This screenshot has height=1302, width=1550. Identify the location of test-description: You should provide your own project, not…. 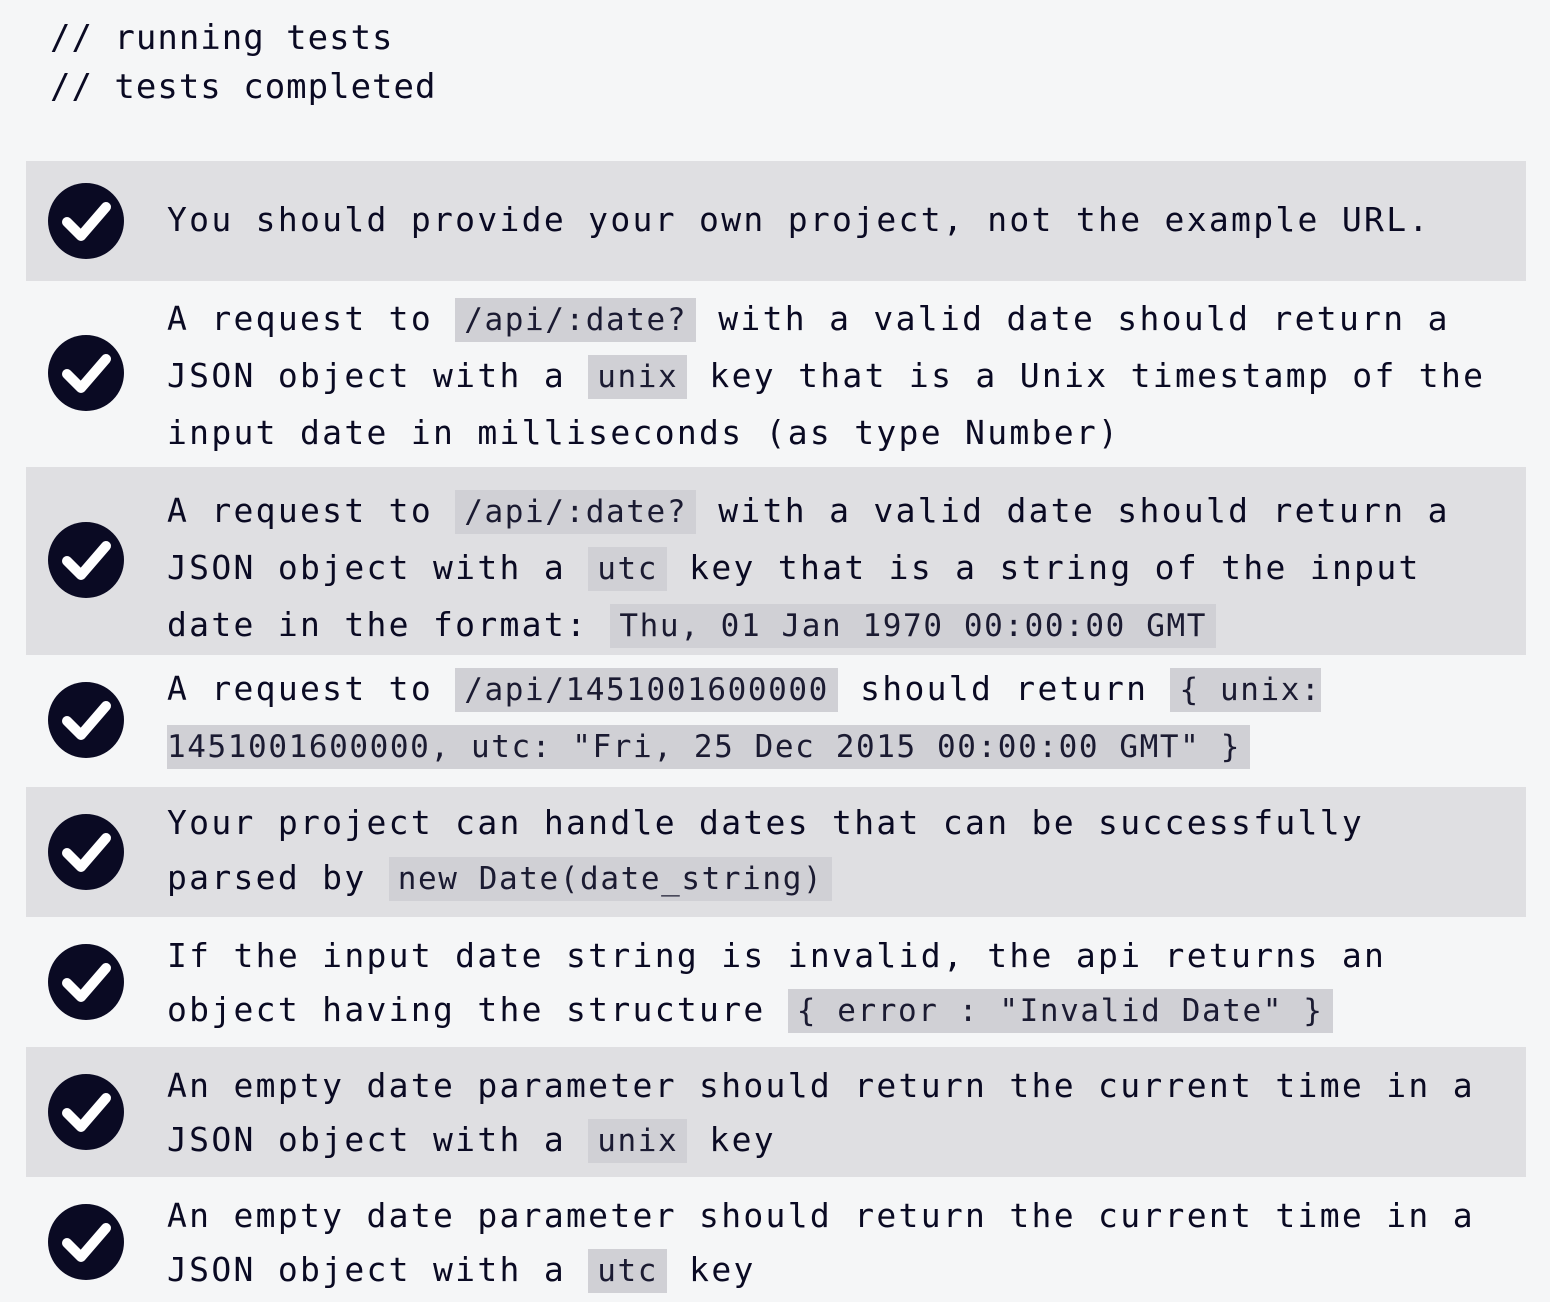
(843, 220).